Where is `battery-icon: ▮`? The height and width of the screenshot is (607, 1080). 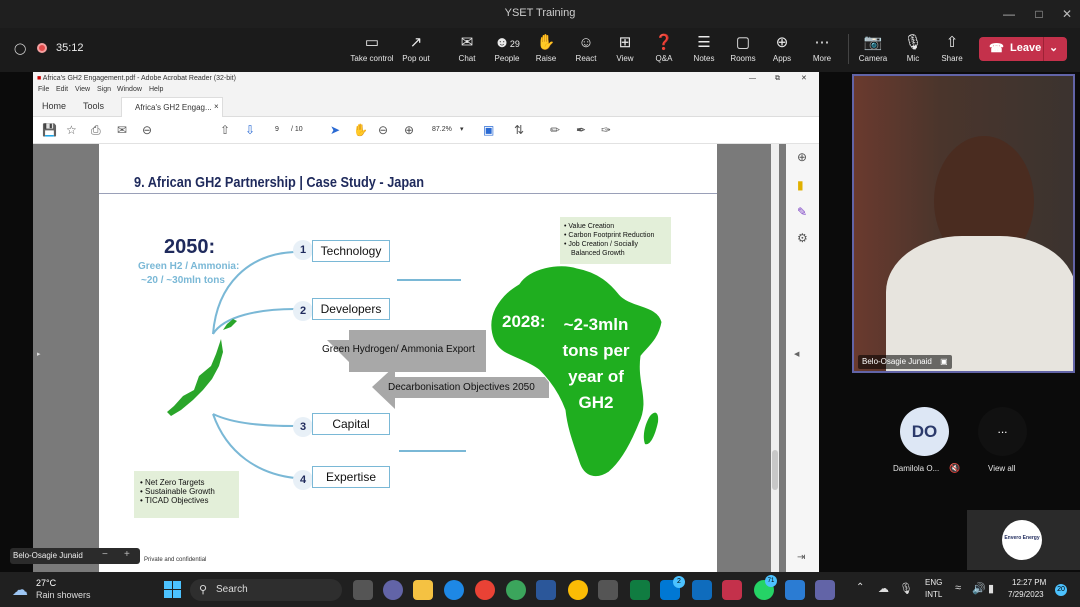 battery-icon: ▮ is located at coordinates (991, 588).